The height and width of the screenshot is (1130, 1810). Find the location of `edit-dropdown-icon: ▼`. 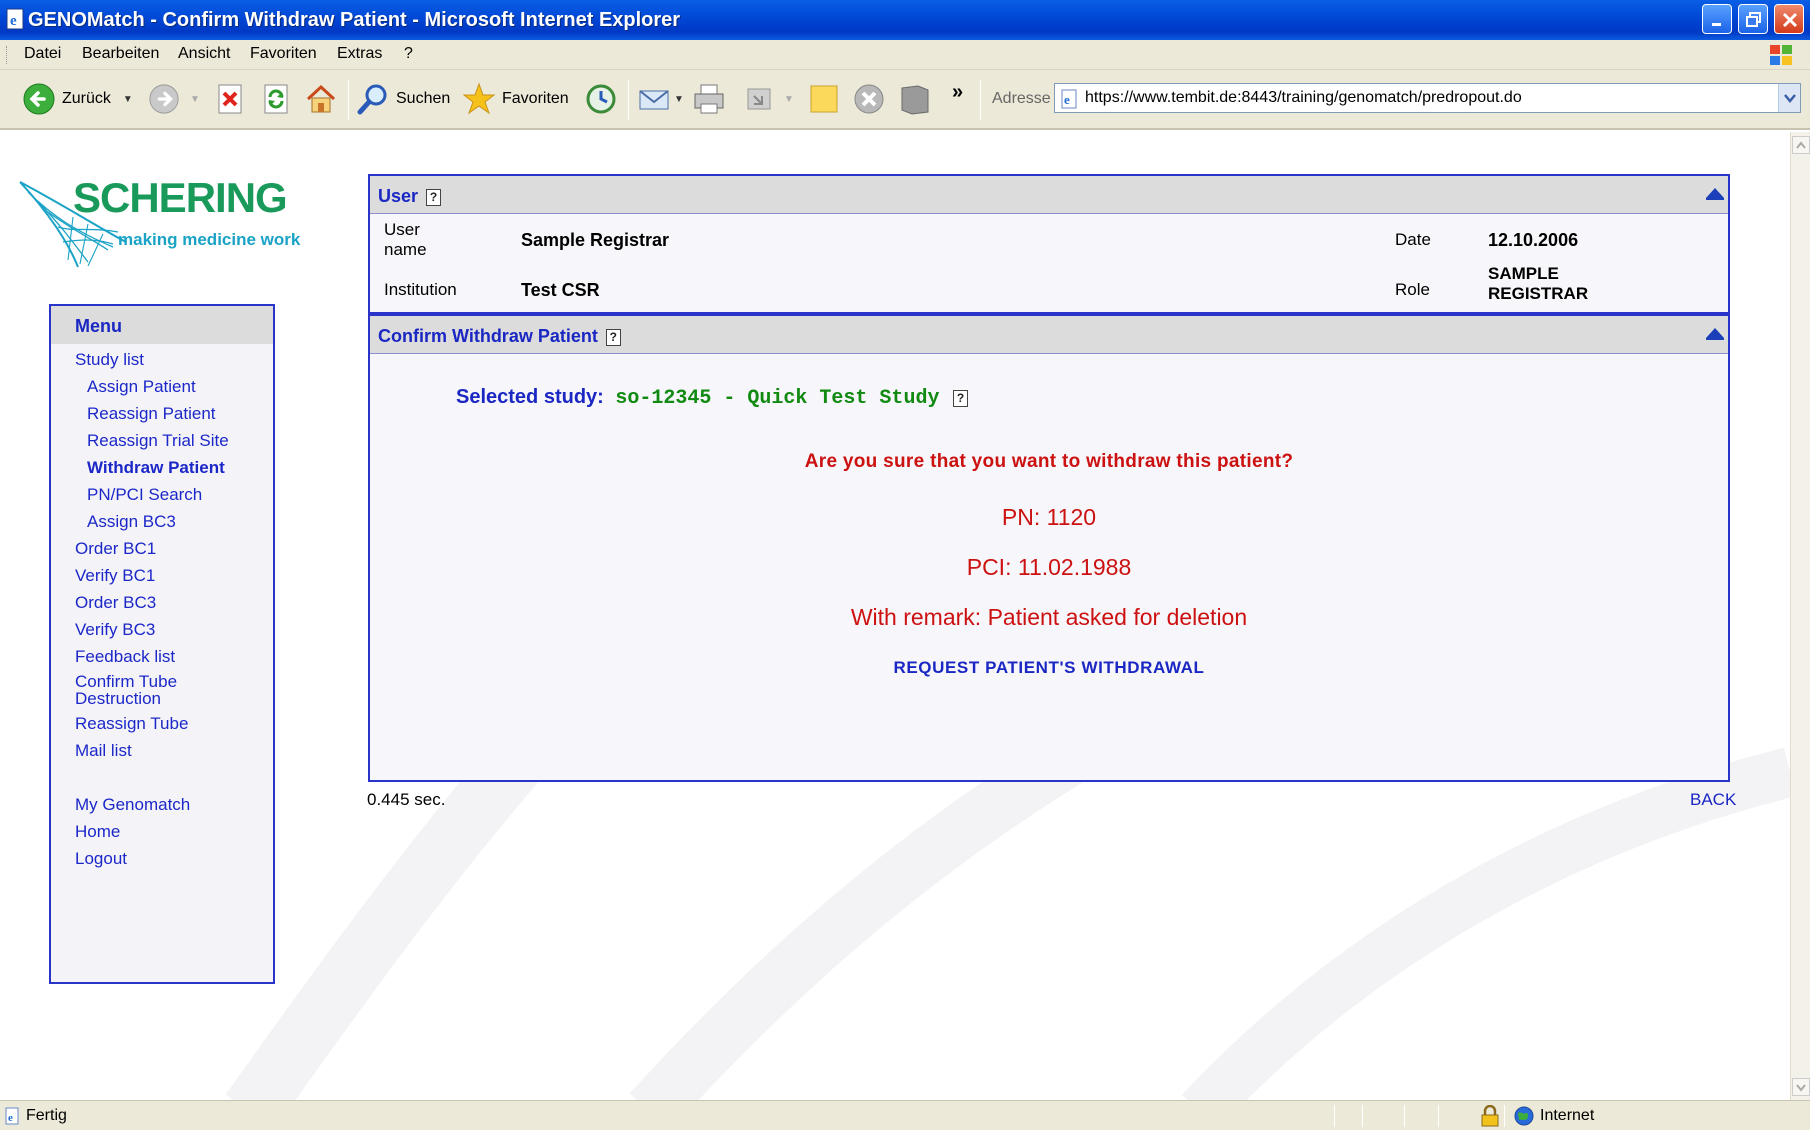

edit-dropdown-icon: ▼ is located at coordinates (789, 99).